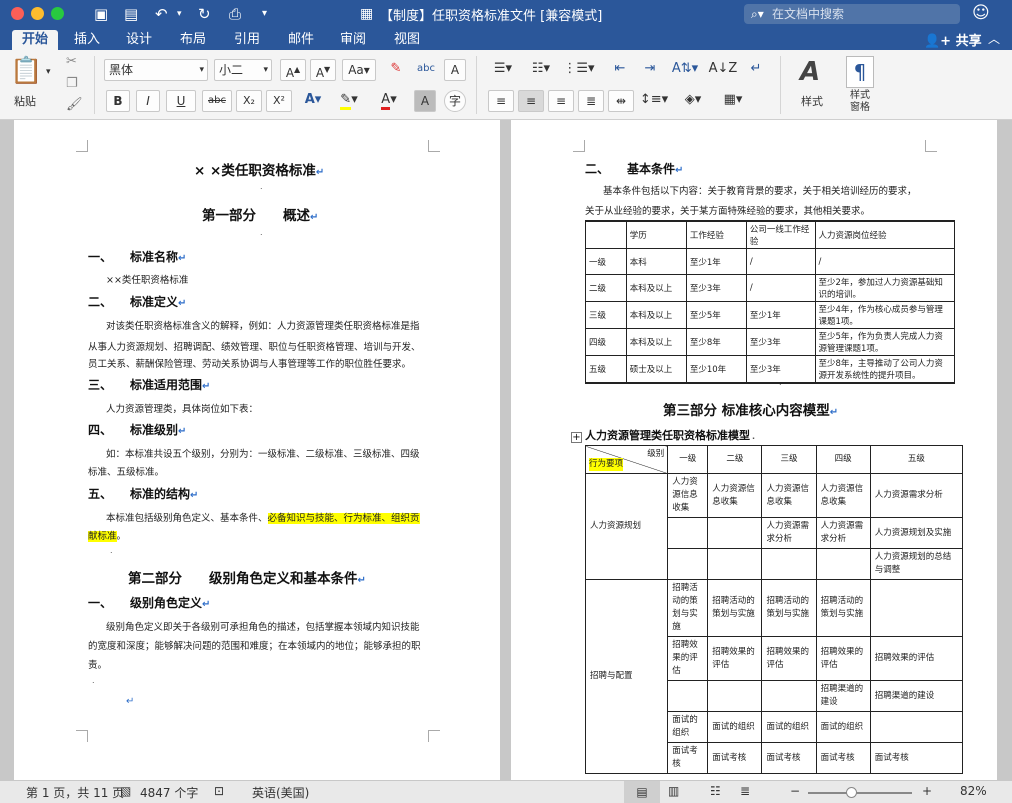 Image resolution: width=1012 pixels, height=803 pixels. Describe the element at coordinates (503, 69) in the screenshot. I see `bullets-icon: ☰▾` at that location.